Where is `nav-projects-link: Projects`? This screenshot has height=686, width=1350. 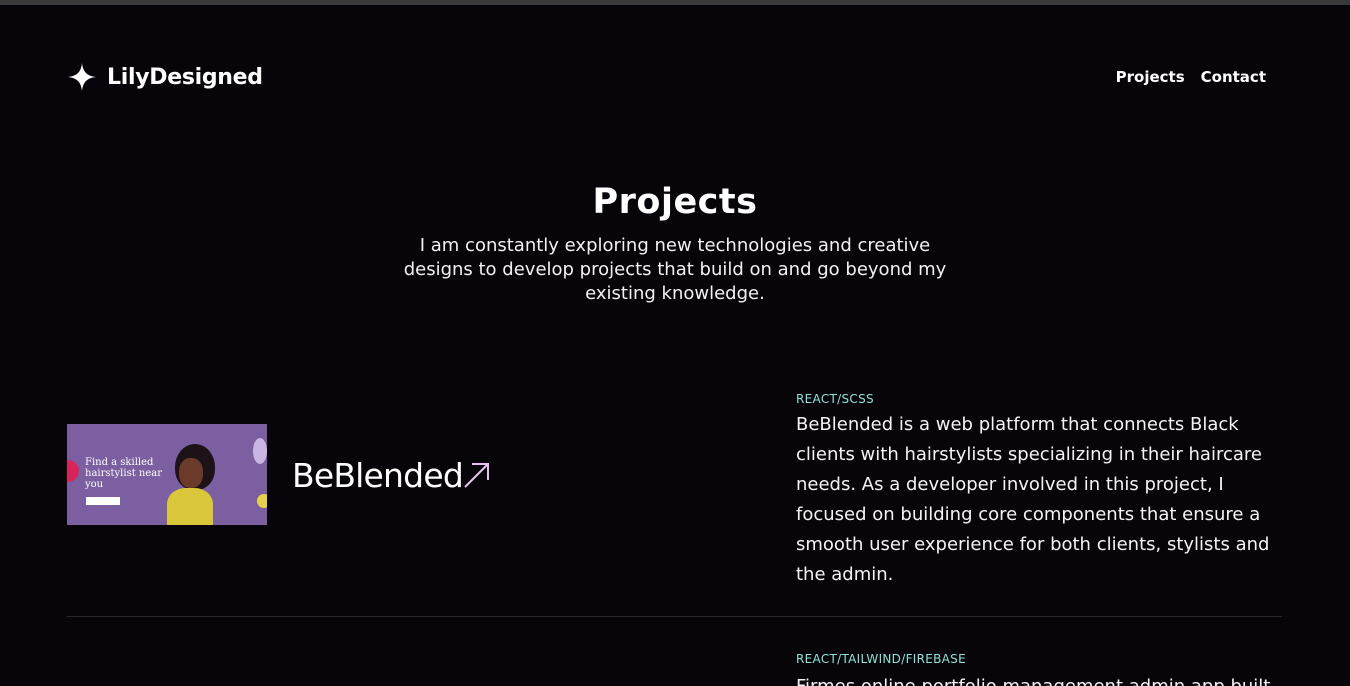
nav-projects-link: Projects is located at coordinates (1150, 77).